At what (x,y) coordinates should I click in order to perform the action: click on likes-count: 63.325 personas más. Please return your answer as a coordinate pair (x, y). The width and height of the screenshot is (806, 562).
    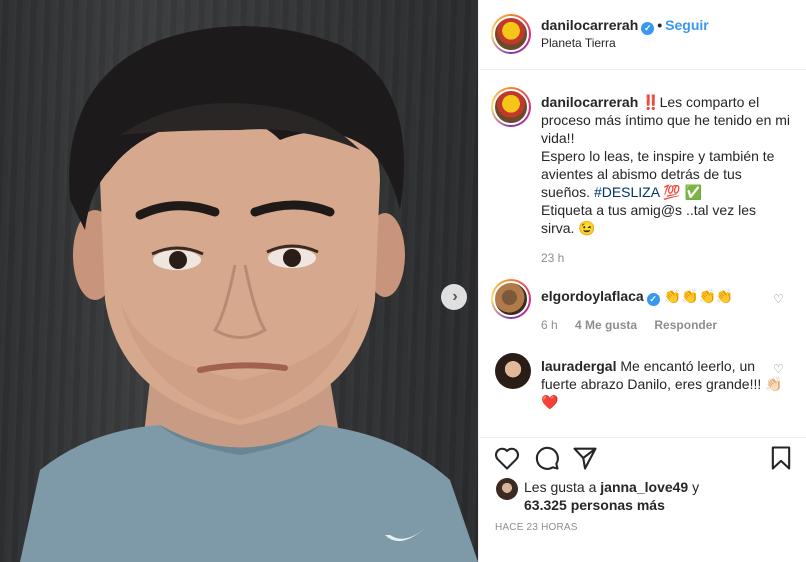
    Looking at the image, I should click on (594, 505).